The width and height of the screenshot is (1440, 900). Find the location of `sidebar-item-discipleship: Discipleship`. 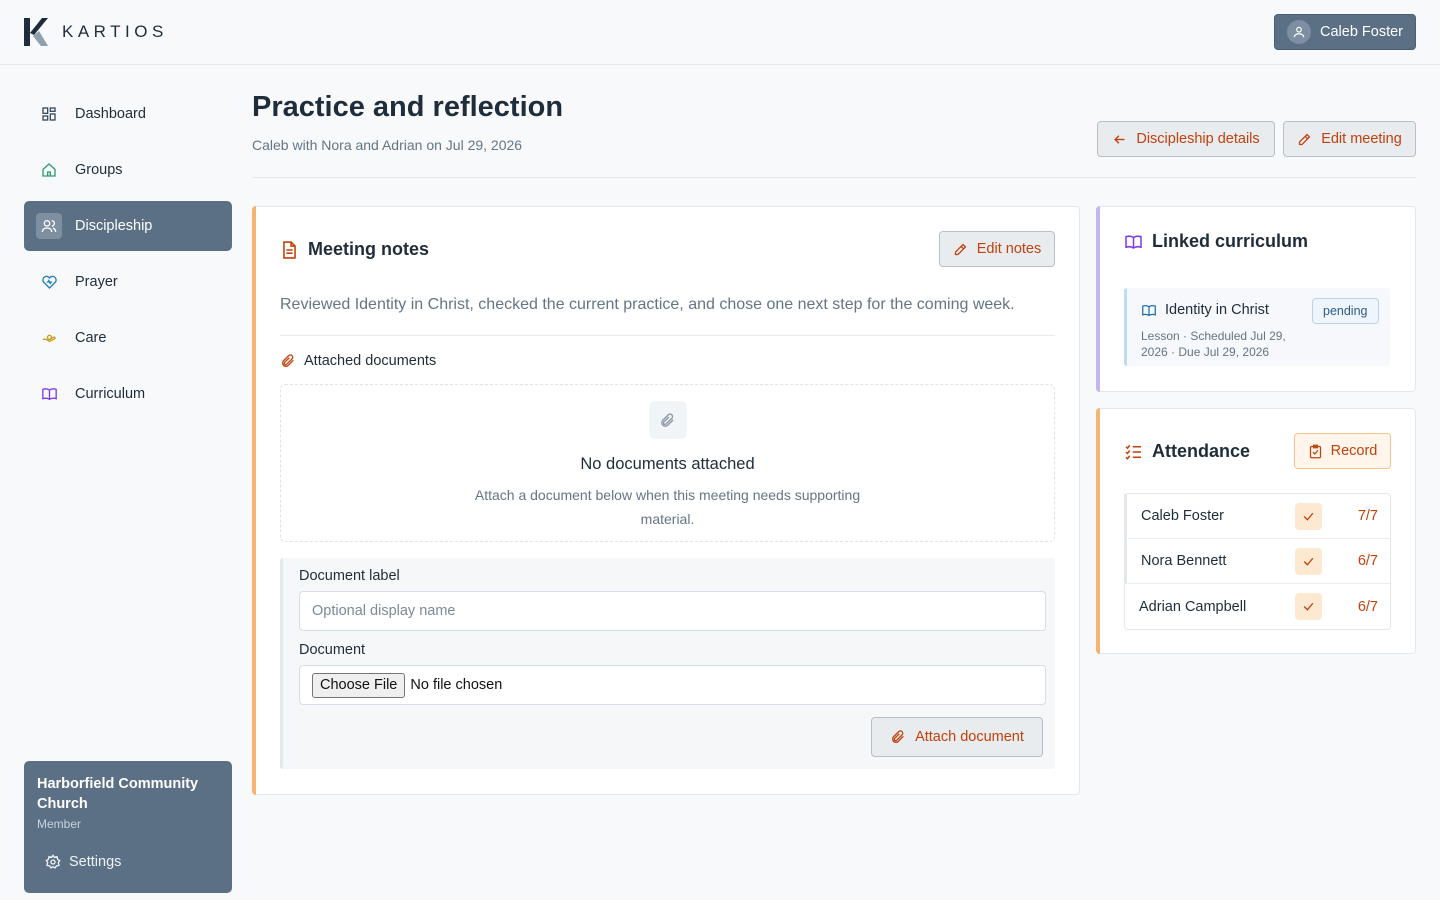

sidebar-item-discipleship: Discipleship is located at coordinates (128, 226).